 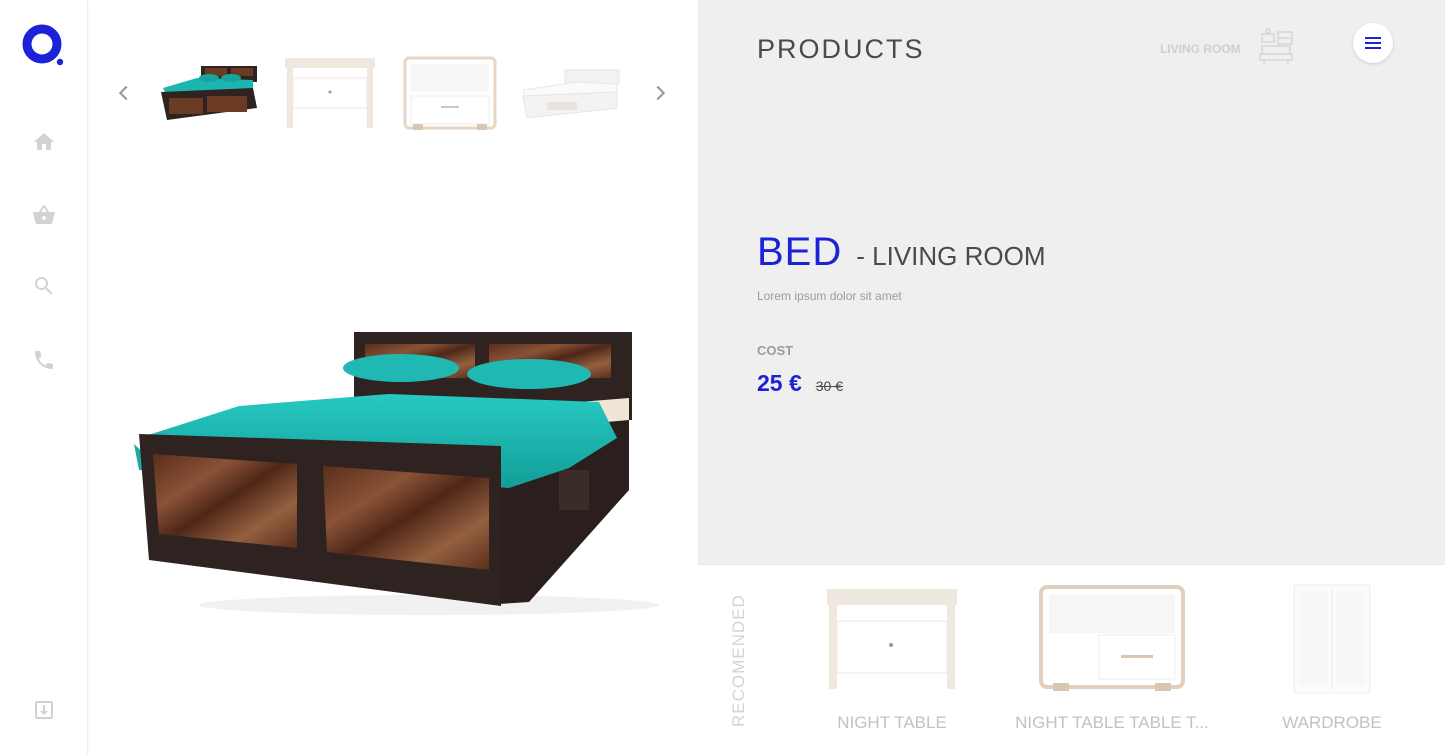 I want to click on night-table-drawer-image, so click(x=1112, y=640).